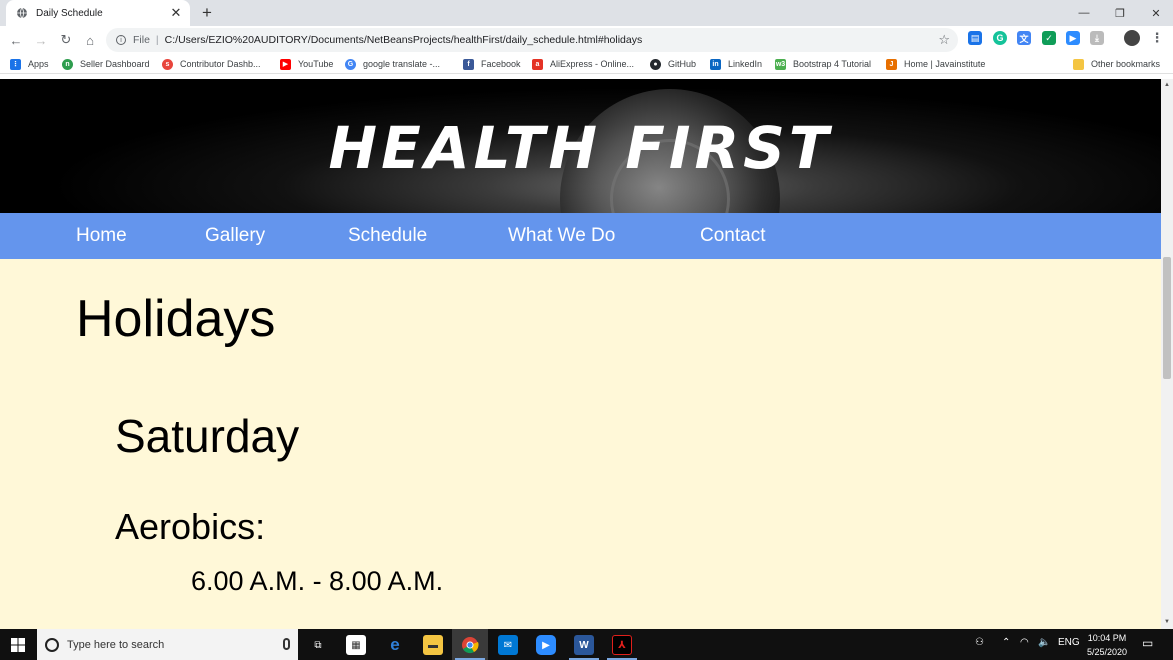 The height and width of the screenshot is (660, 1173). What do you see at coordinates (715, 64) in the screenshot?
I see `linkedin-icon: in` at bounding box center [715, 64].